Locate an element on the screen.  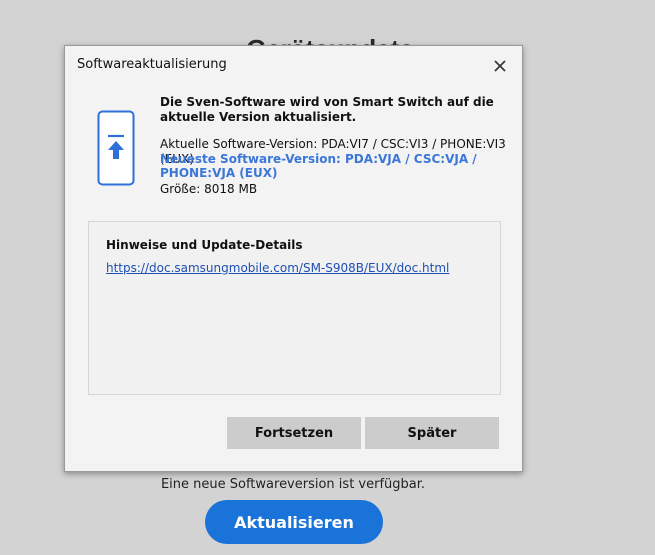
dialog-title: Softwareaktualisierung is located at coordinates (152, 64).